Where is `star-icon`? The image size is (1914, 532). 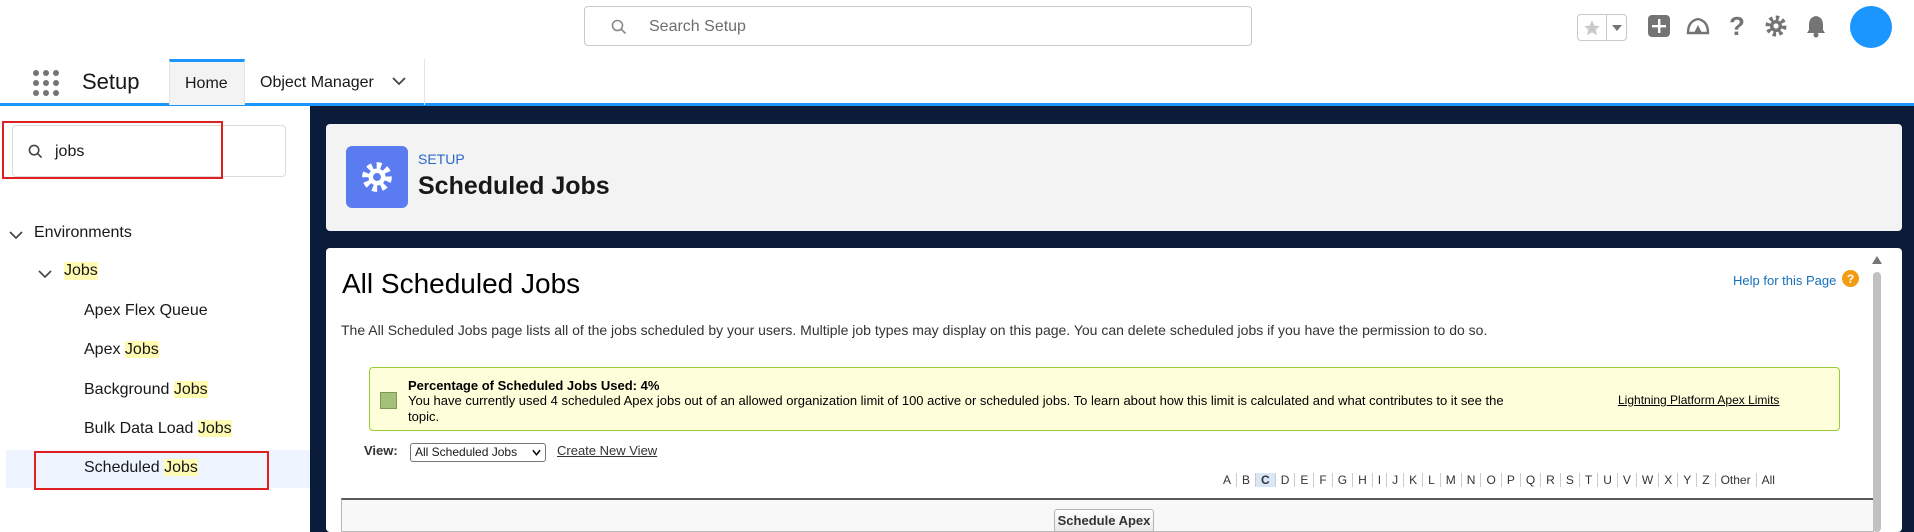 star-icon is located at coordinates (1592, 27).